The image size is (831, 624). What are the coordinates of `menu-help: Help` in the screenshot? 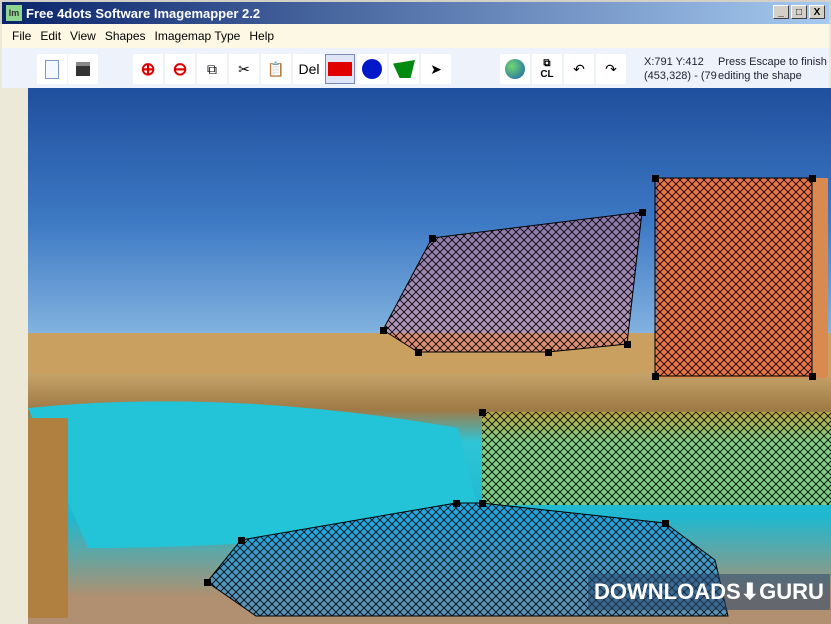 It's located at (261, 36).